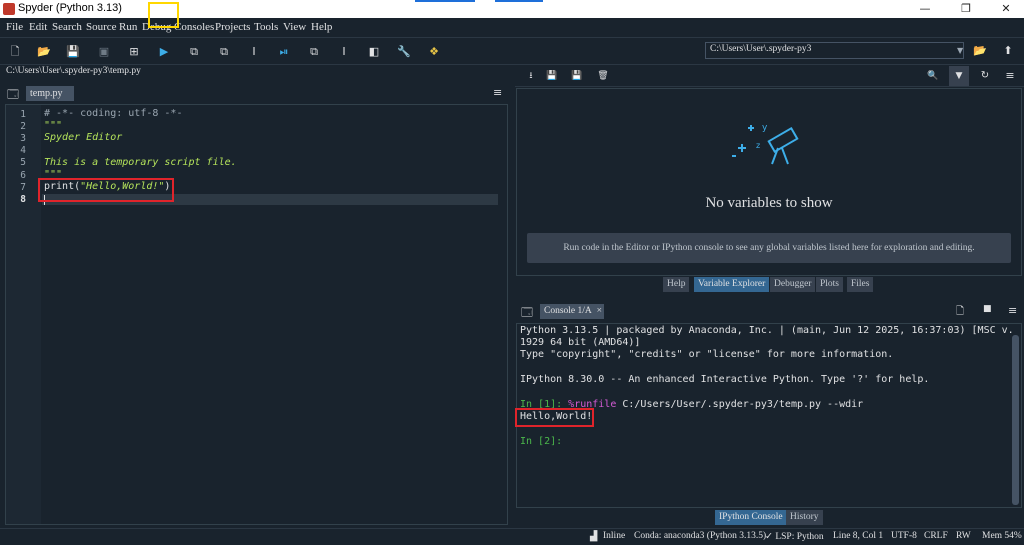 The width and height of the screenshot is (1024, 545). I want to click on run-cell-icon: ⧉, so click(194, 52).